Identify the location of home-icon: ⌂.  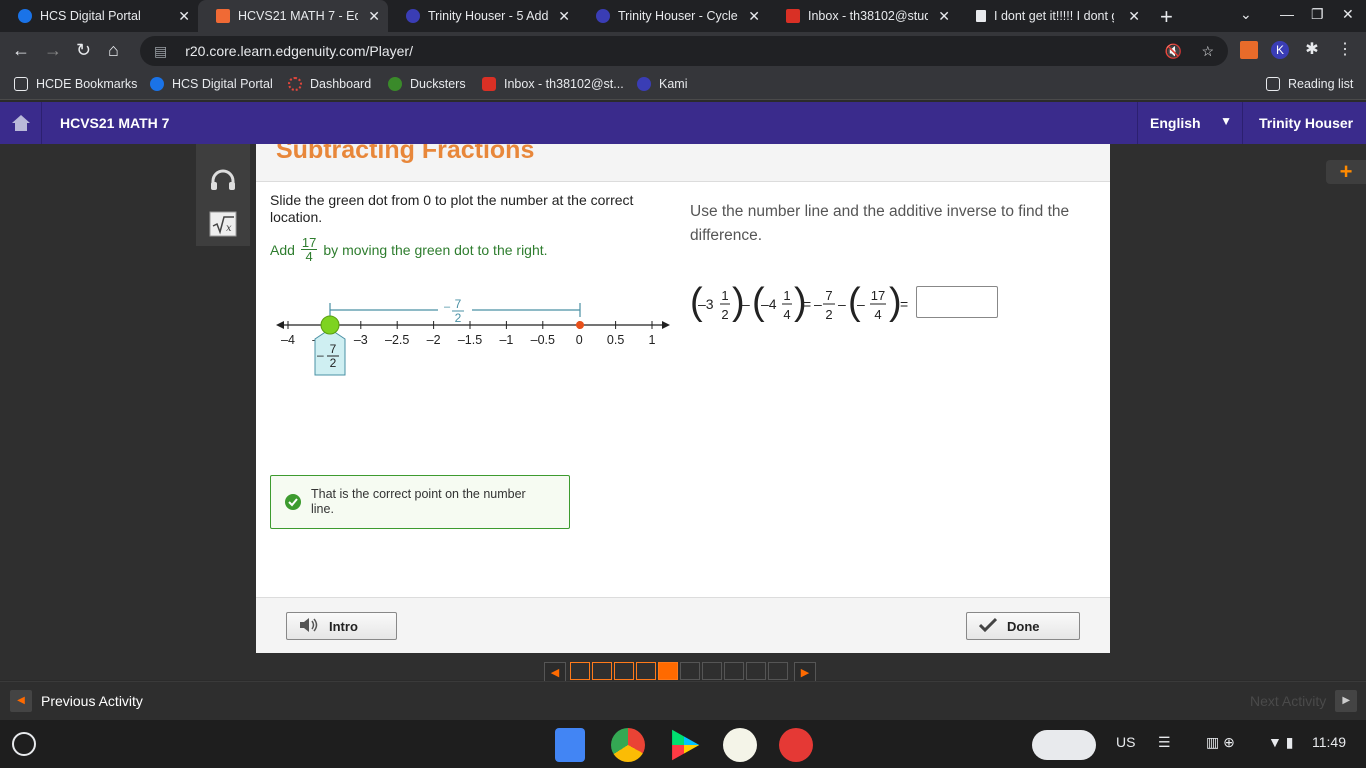
(113, 50).